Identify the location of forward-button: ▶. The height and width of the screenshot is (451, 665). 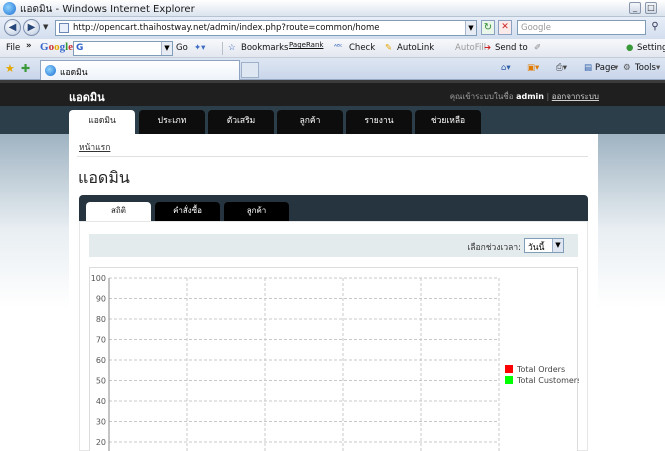
(31, 27).